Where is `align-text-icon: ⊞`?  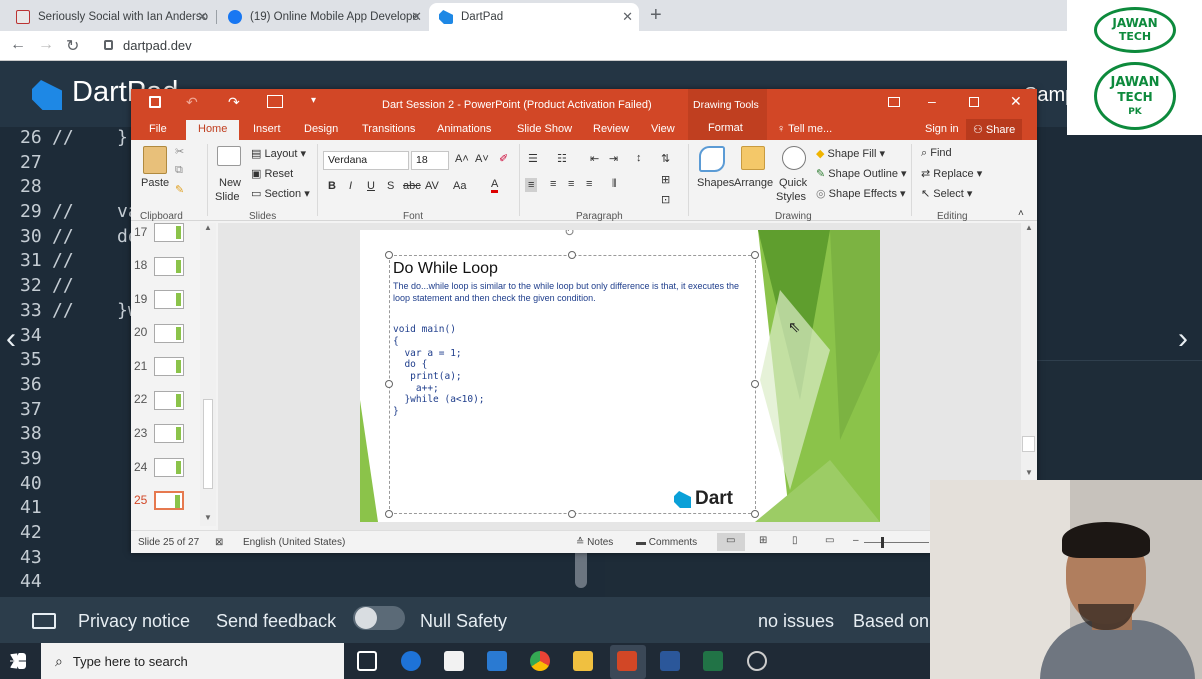
align-text-icon: ⊞ is located at coordinates (665, 179).